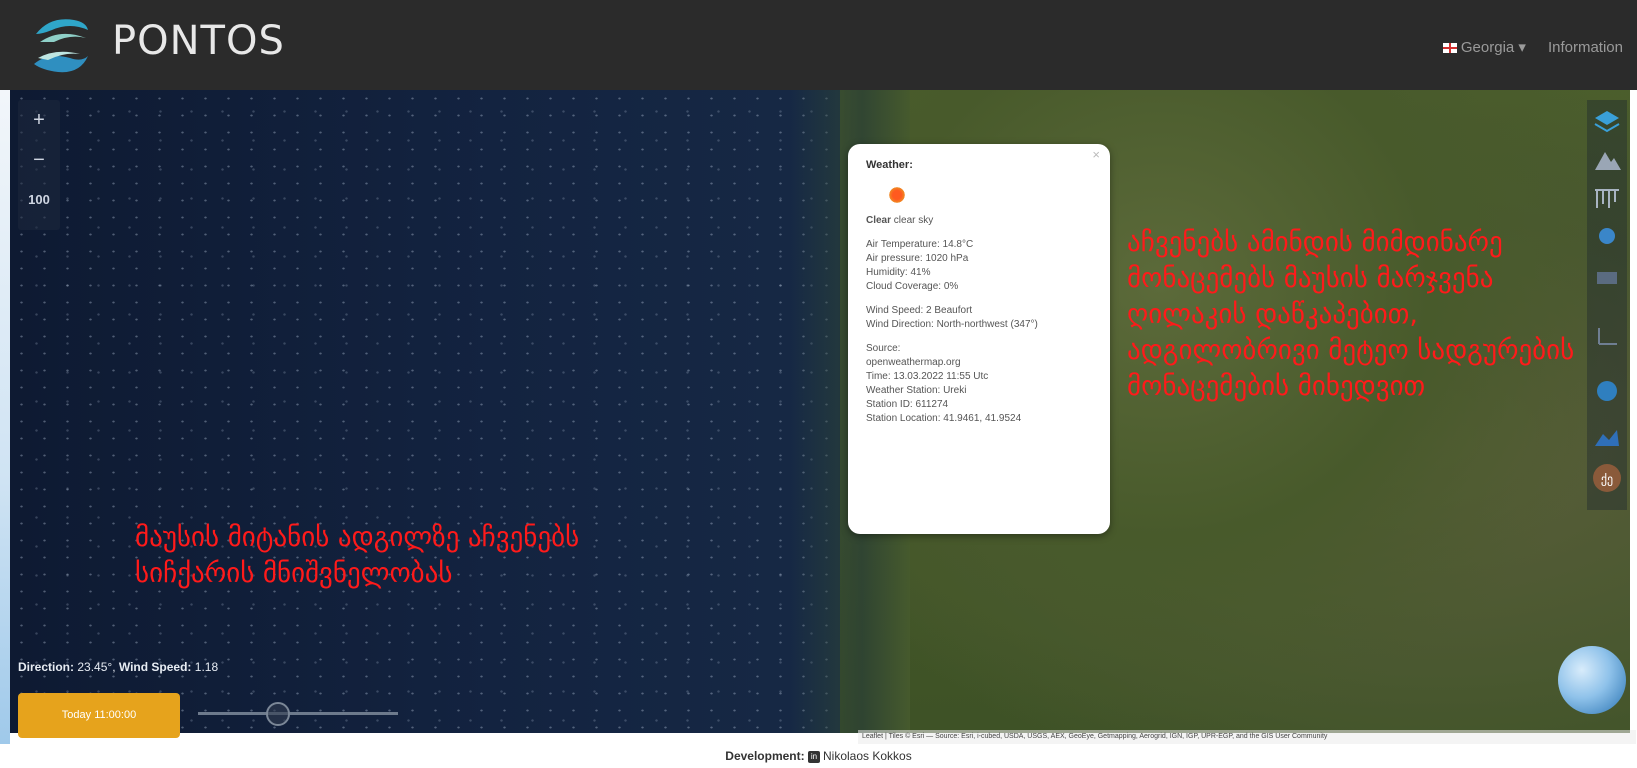 The height and width of the screenshot is (768, 1637). Describe the element at coordinates (1607, 122) in the screenshot. I see `layers-icon` at that location.